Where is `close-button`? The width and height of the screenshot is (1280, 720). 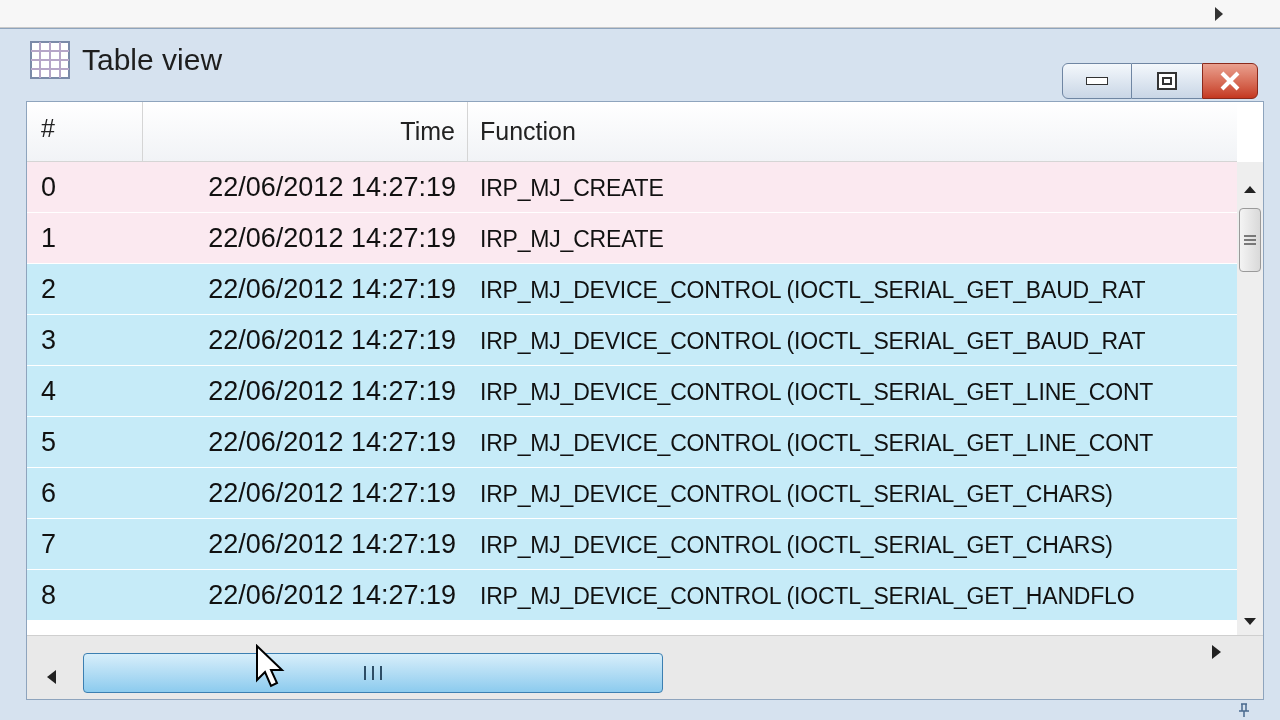
close-button is located at coordinates (1230, 81).